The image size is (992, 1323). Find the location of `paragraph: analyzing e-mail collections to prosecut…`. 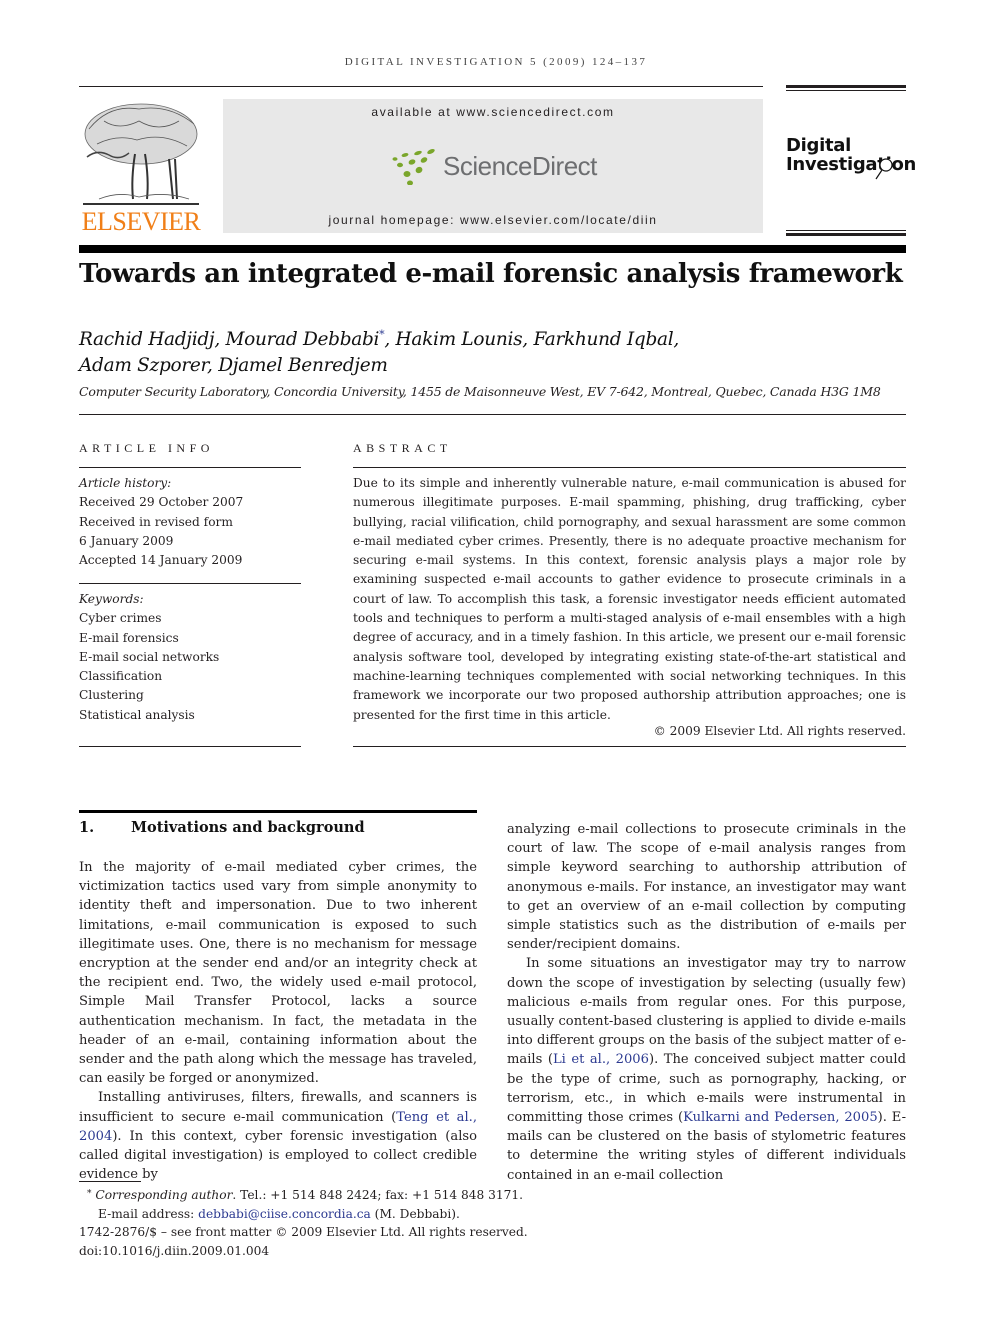

paragraph: analyzing e-mail collections to prosecut… is located at coordinates (706, 887).